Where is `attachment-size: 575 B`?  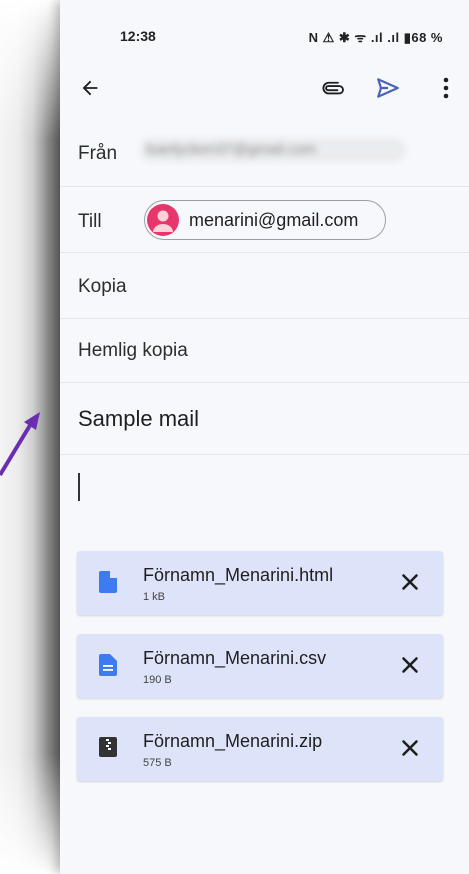 attachment-size: 575 B is located at coordinates (157, 763).